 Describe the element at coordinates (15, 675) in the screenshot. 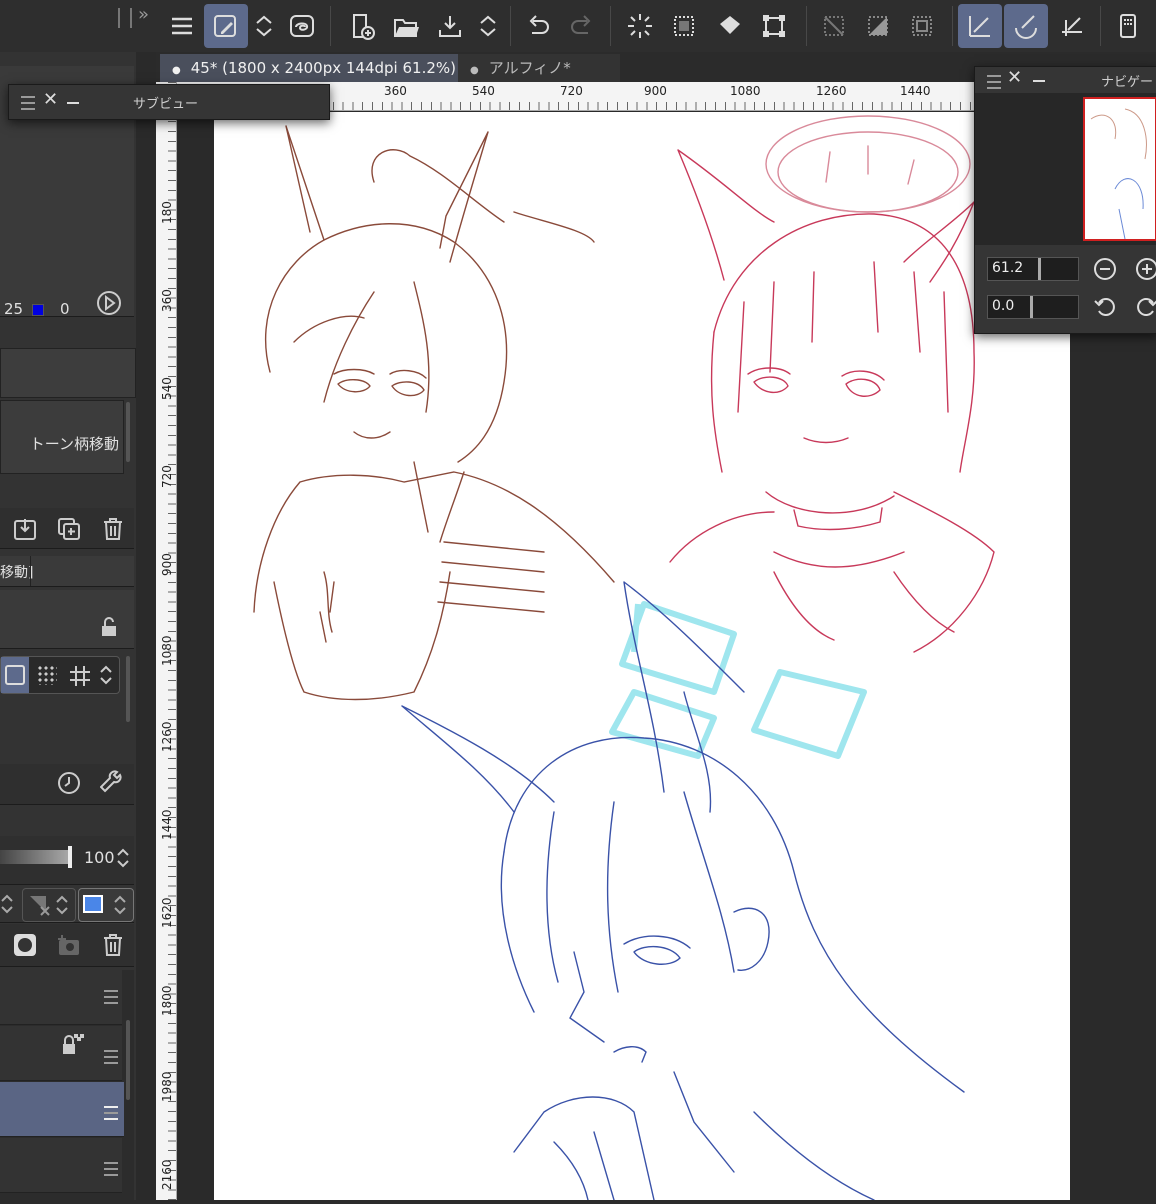

I see `pattern-square-toggle` at that location.